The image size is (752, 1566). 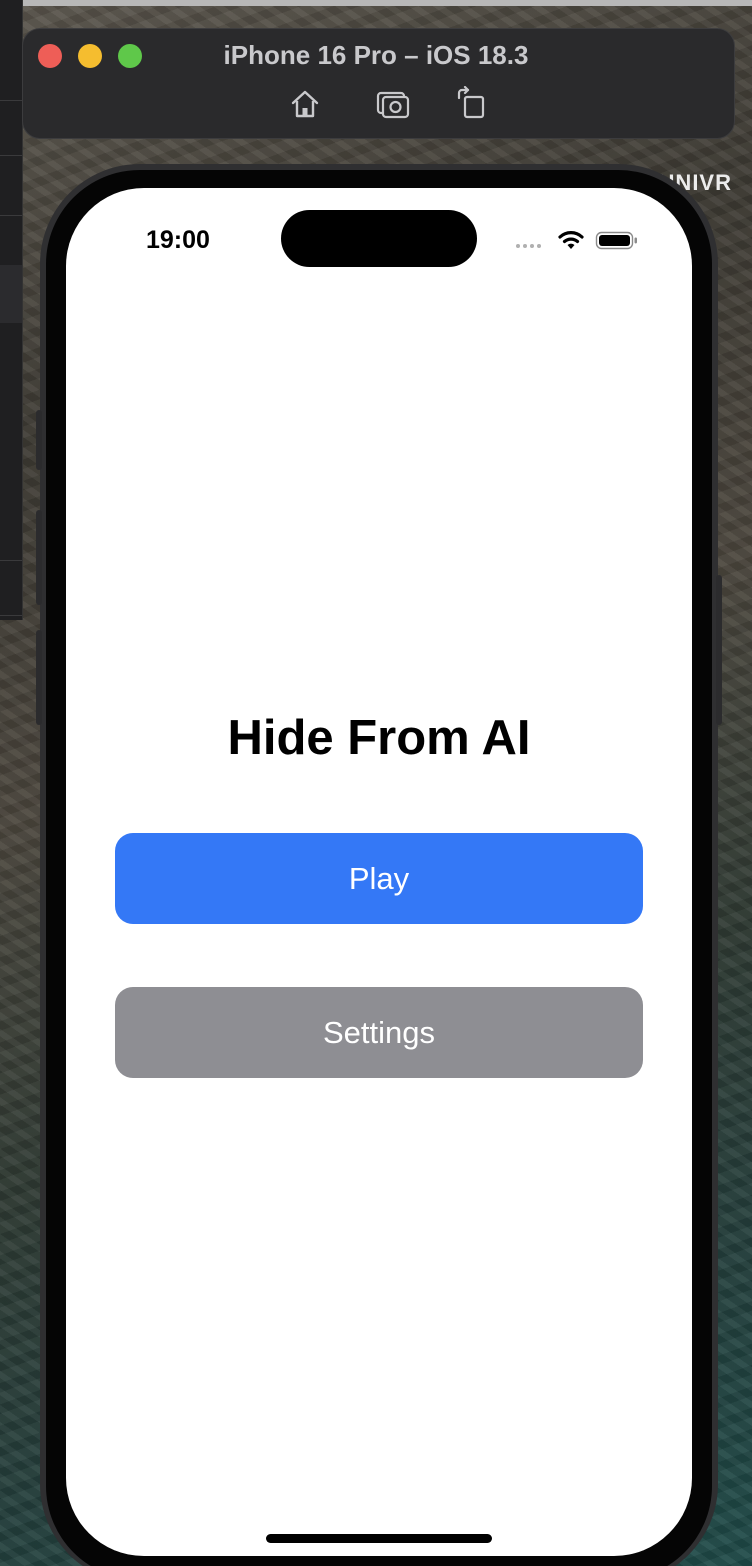 What do you see at coordinates (305, 104) in the screenshot?
I see `home-icon` at bounding box center [305, 104].